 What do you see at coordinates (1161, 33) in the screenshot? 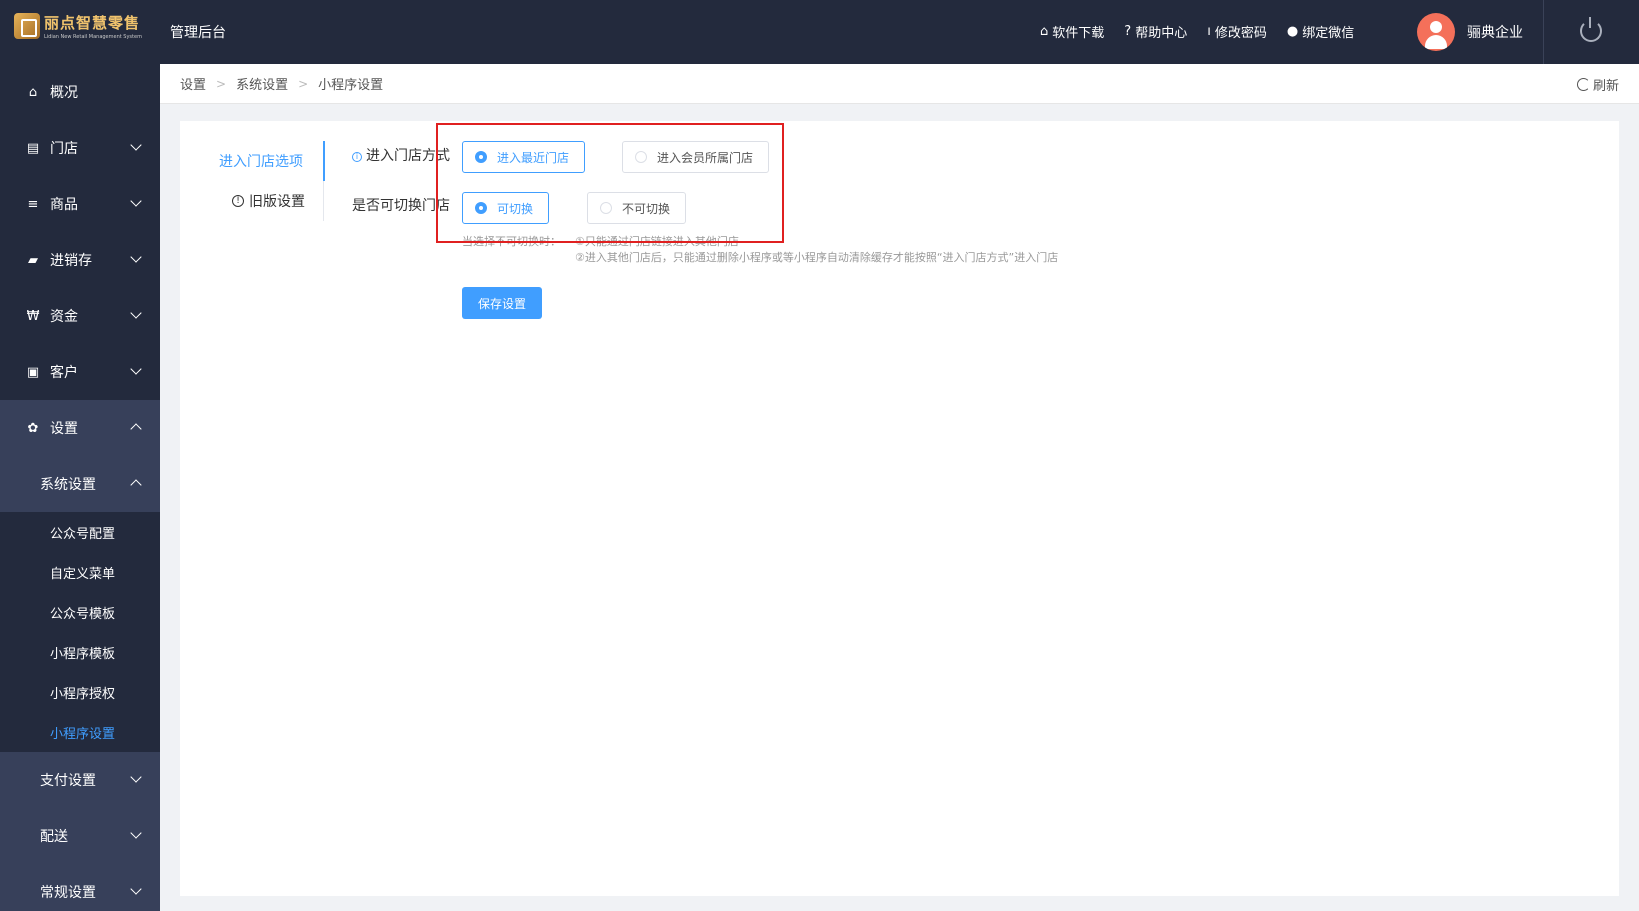
I see `help-label: 帮助中心` at bounding box center [1161, 33].